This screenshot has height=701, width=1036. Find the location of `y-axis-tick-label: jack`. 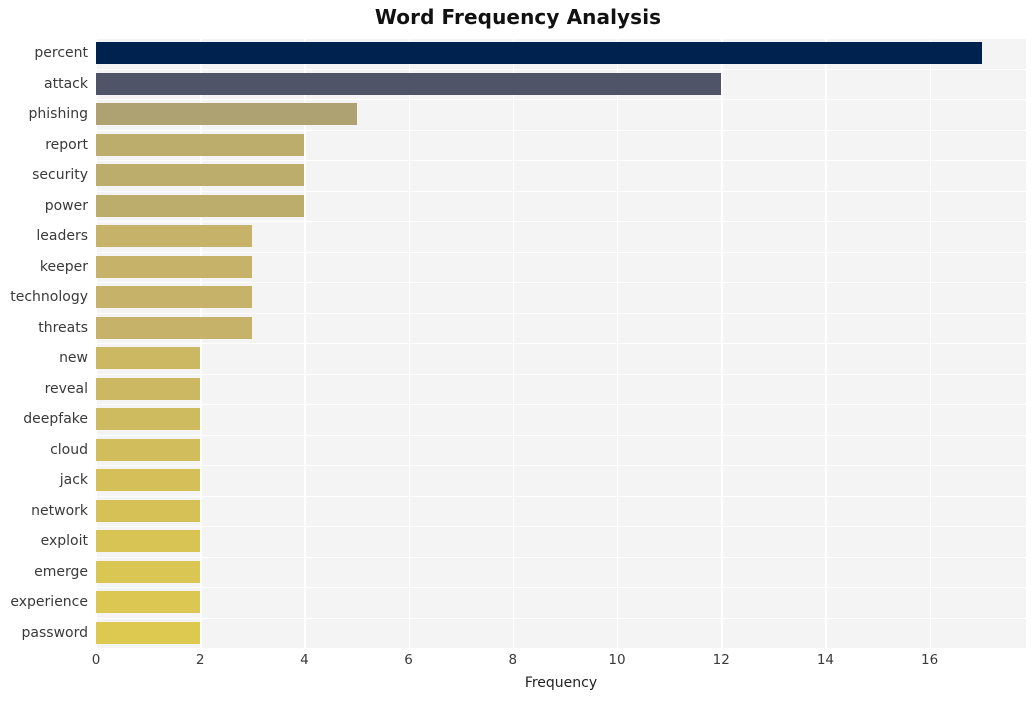

y-axis-tick-label: jack is located at coordinates (73, 480).